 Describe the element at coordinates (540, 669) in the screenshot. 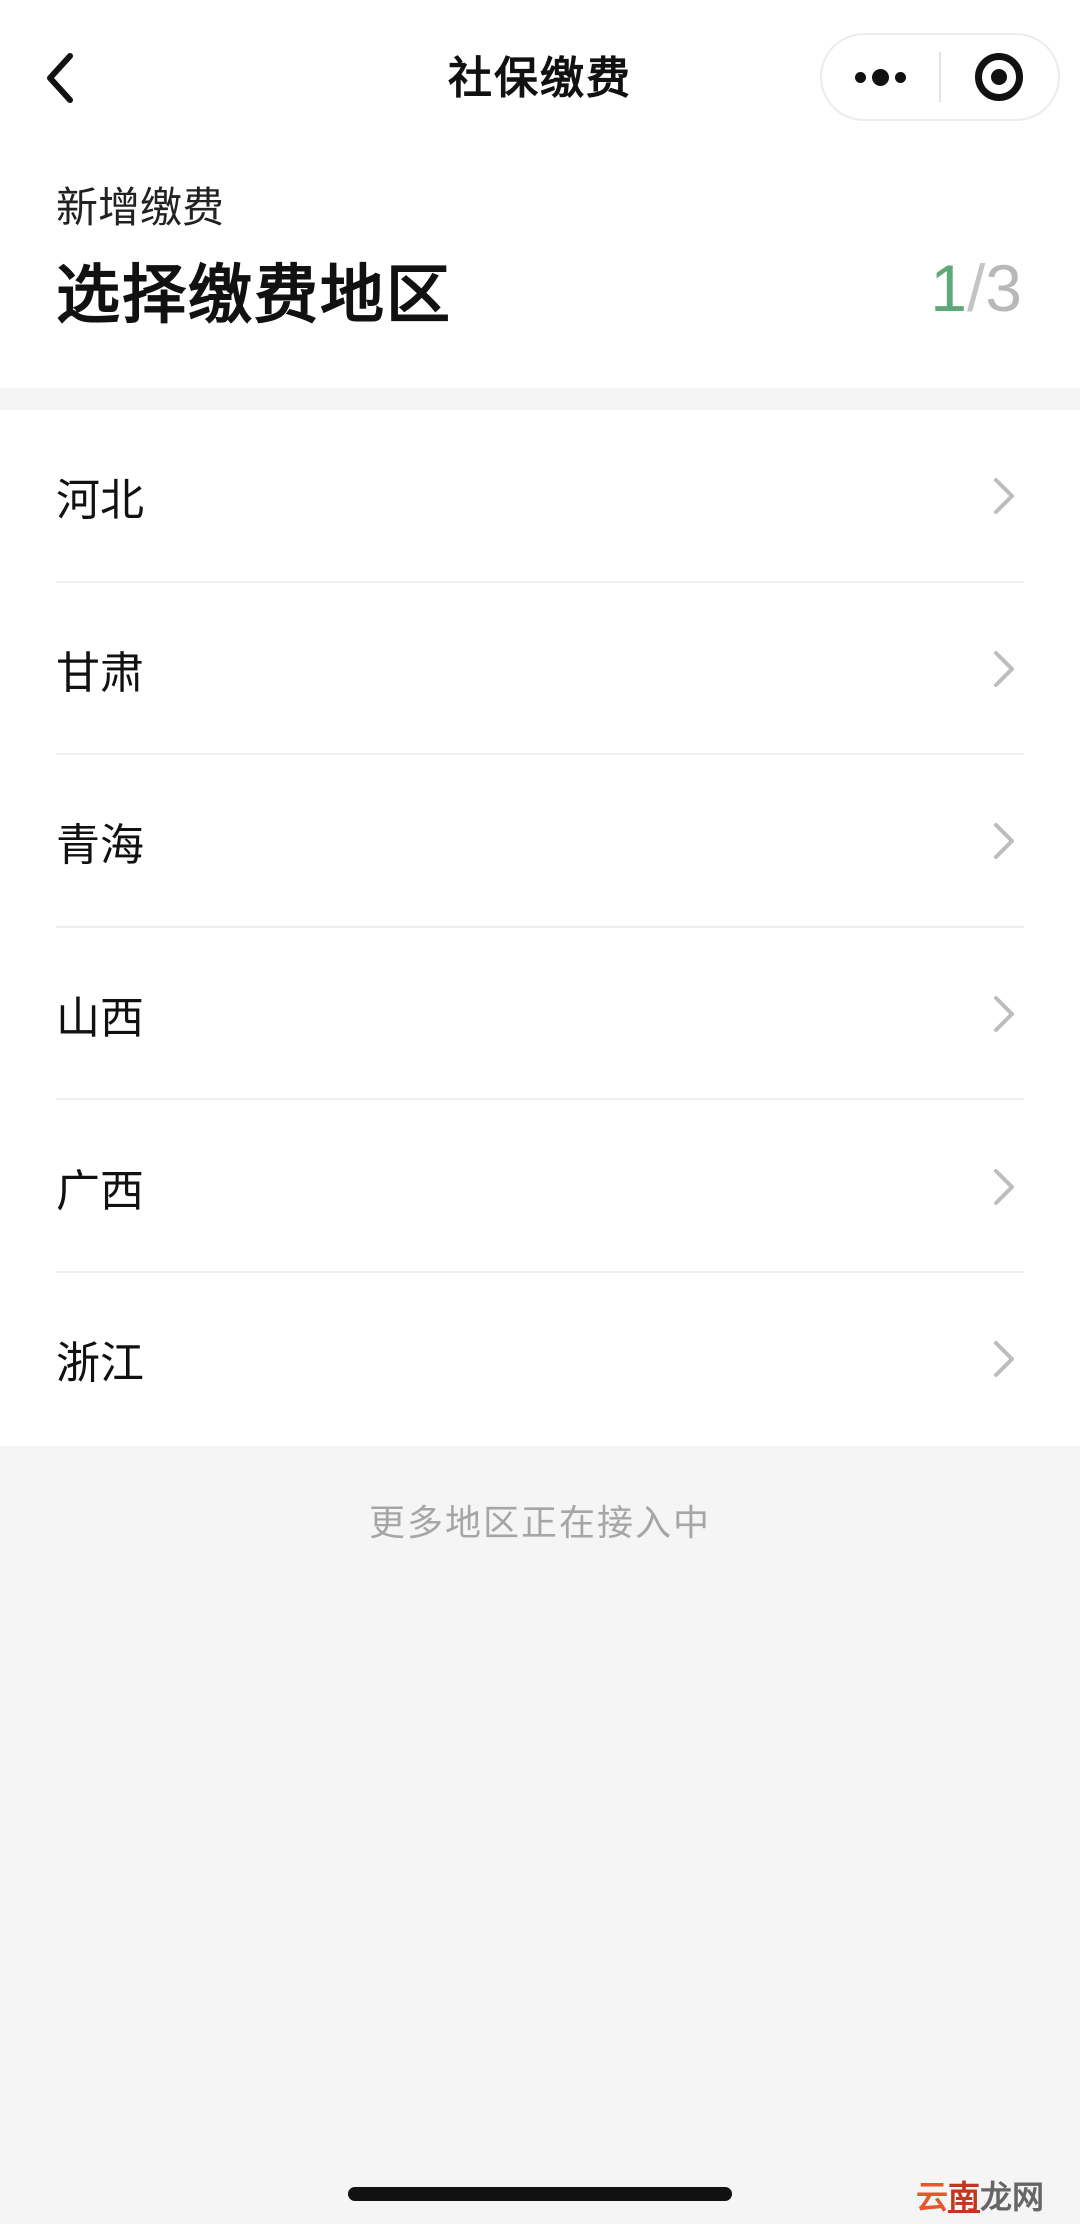

I see `region-item-gansu: 甘肃` at that location.